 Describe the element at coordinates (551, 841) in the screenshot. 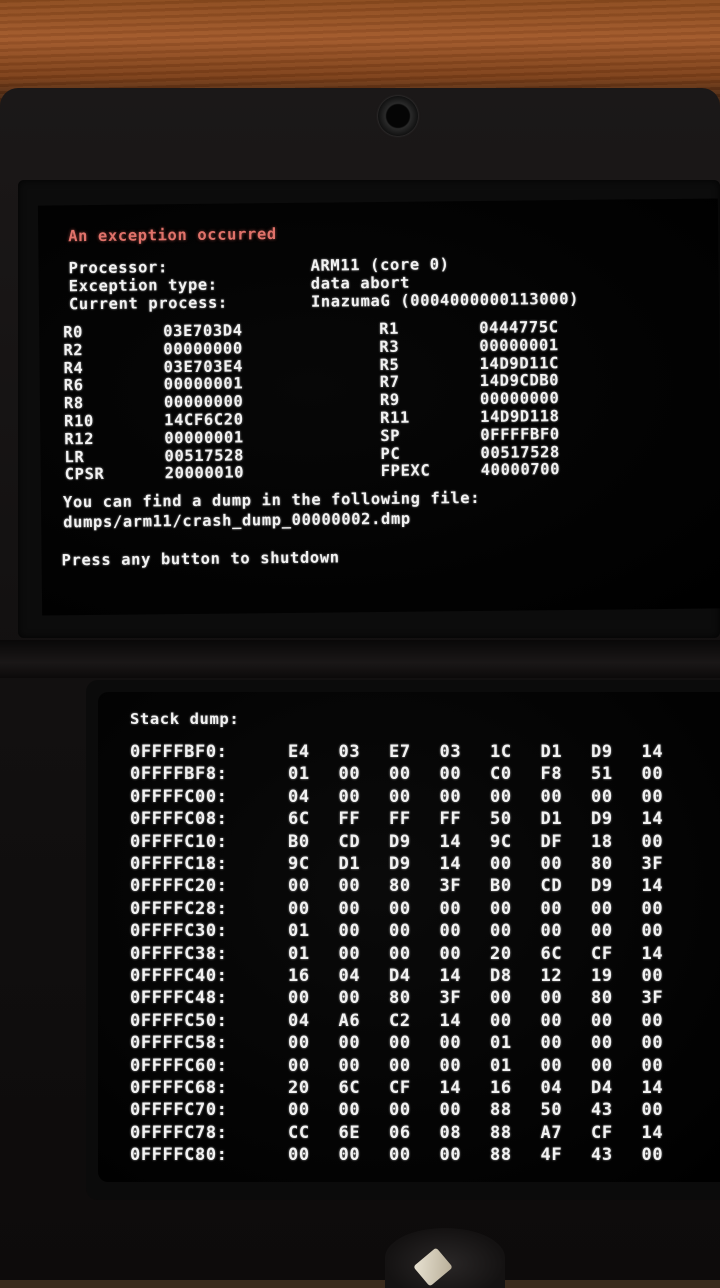

I see `stack-byte: DF` at that location.